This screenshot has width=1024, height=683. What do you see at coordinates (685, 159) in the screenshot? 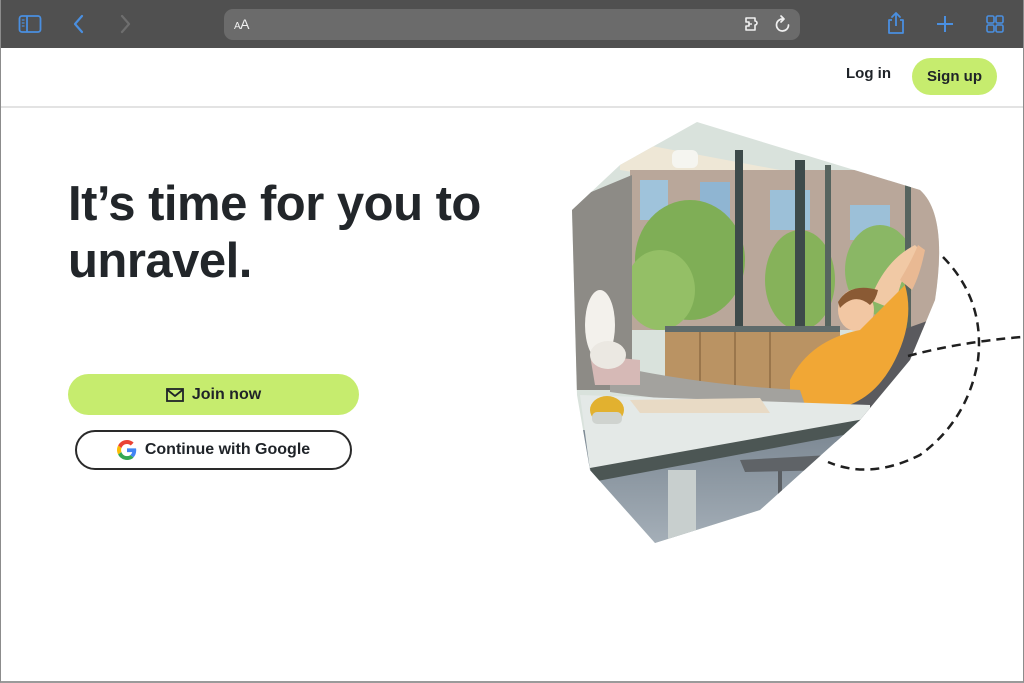
I see `ceiling-light` at bounding box center [685, 159].